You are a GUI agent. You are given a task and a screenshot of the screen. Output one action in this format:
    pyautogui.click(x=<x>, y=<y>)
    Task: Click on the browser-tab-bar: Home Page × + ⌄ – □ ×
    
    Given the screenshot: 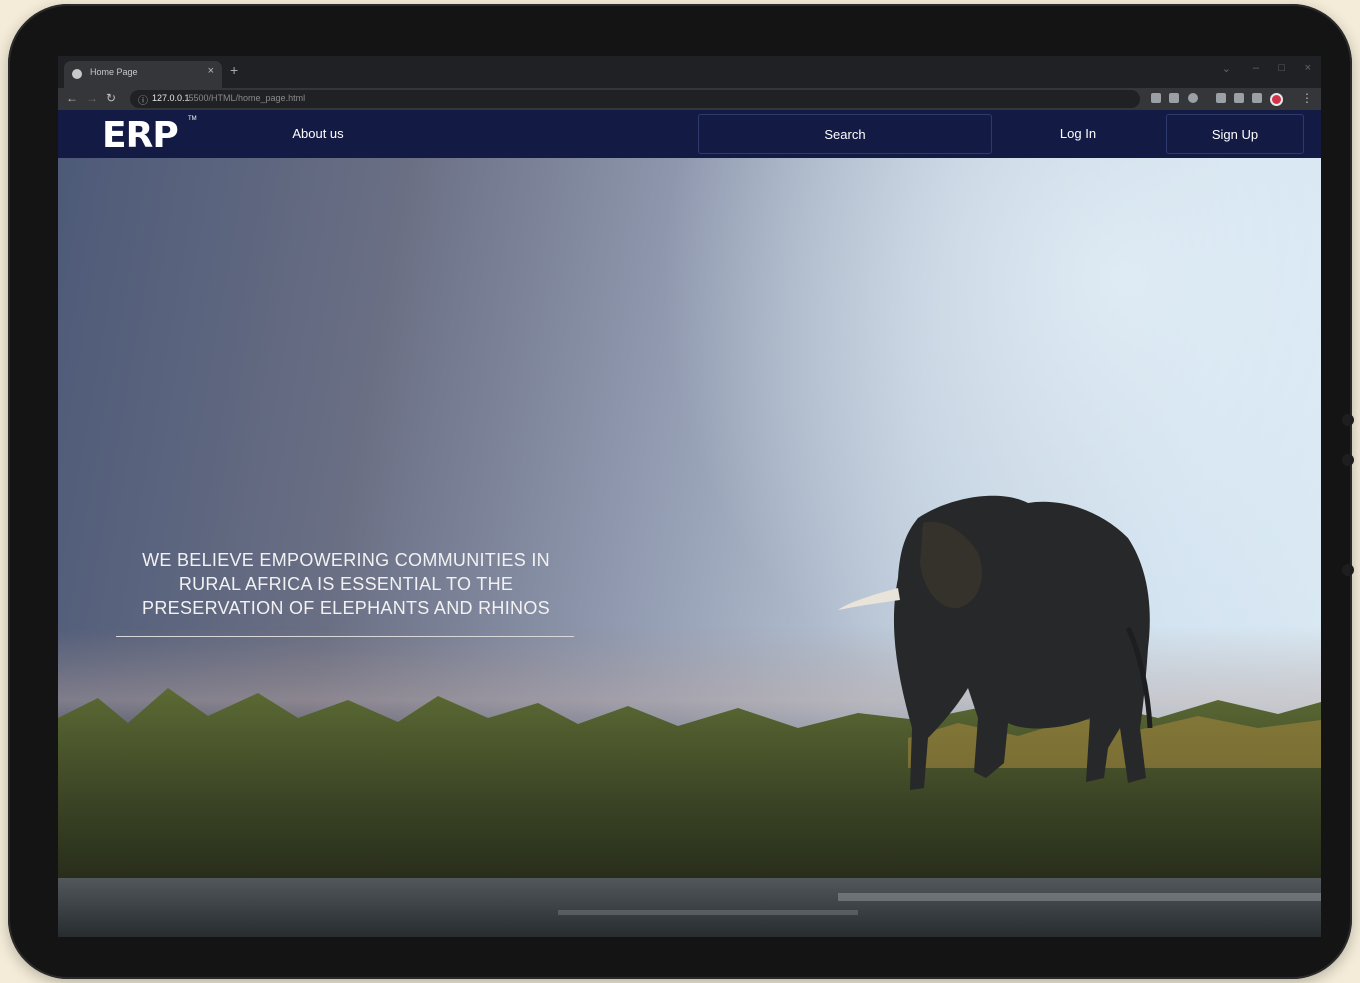 What is the action you would take?
    pyautogui.click(x=689, y=72)
    